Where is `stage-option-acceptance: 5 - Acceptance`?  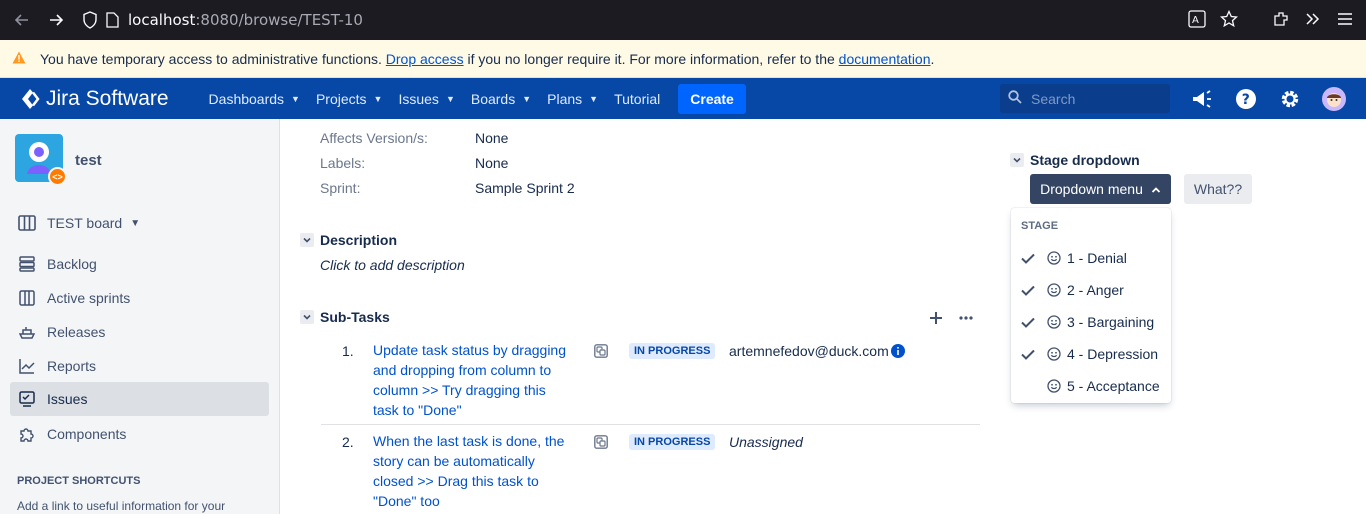
stage-option-acceptance: 5 - Acceptance is located at coordinates (1091, 386).